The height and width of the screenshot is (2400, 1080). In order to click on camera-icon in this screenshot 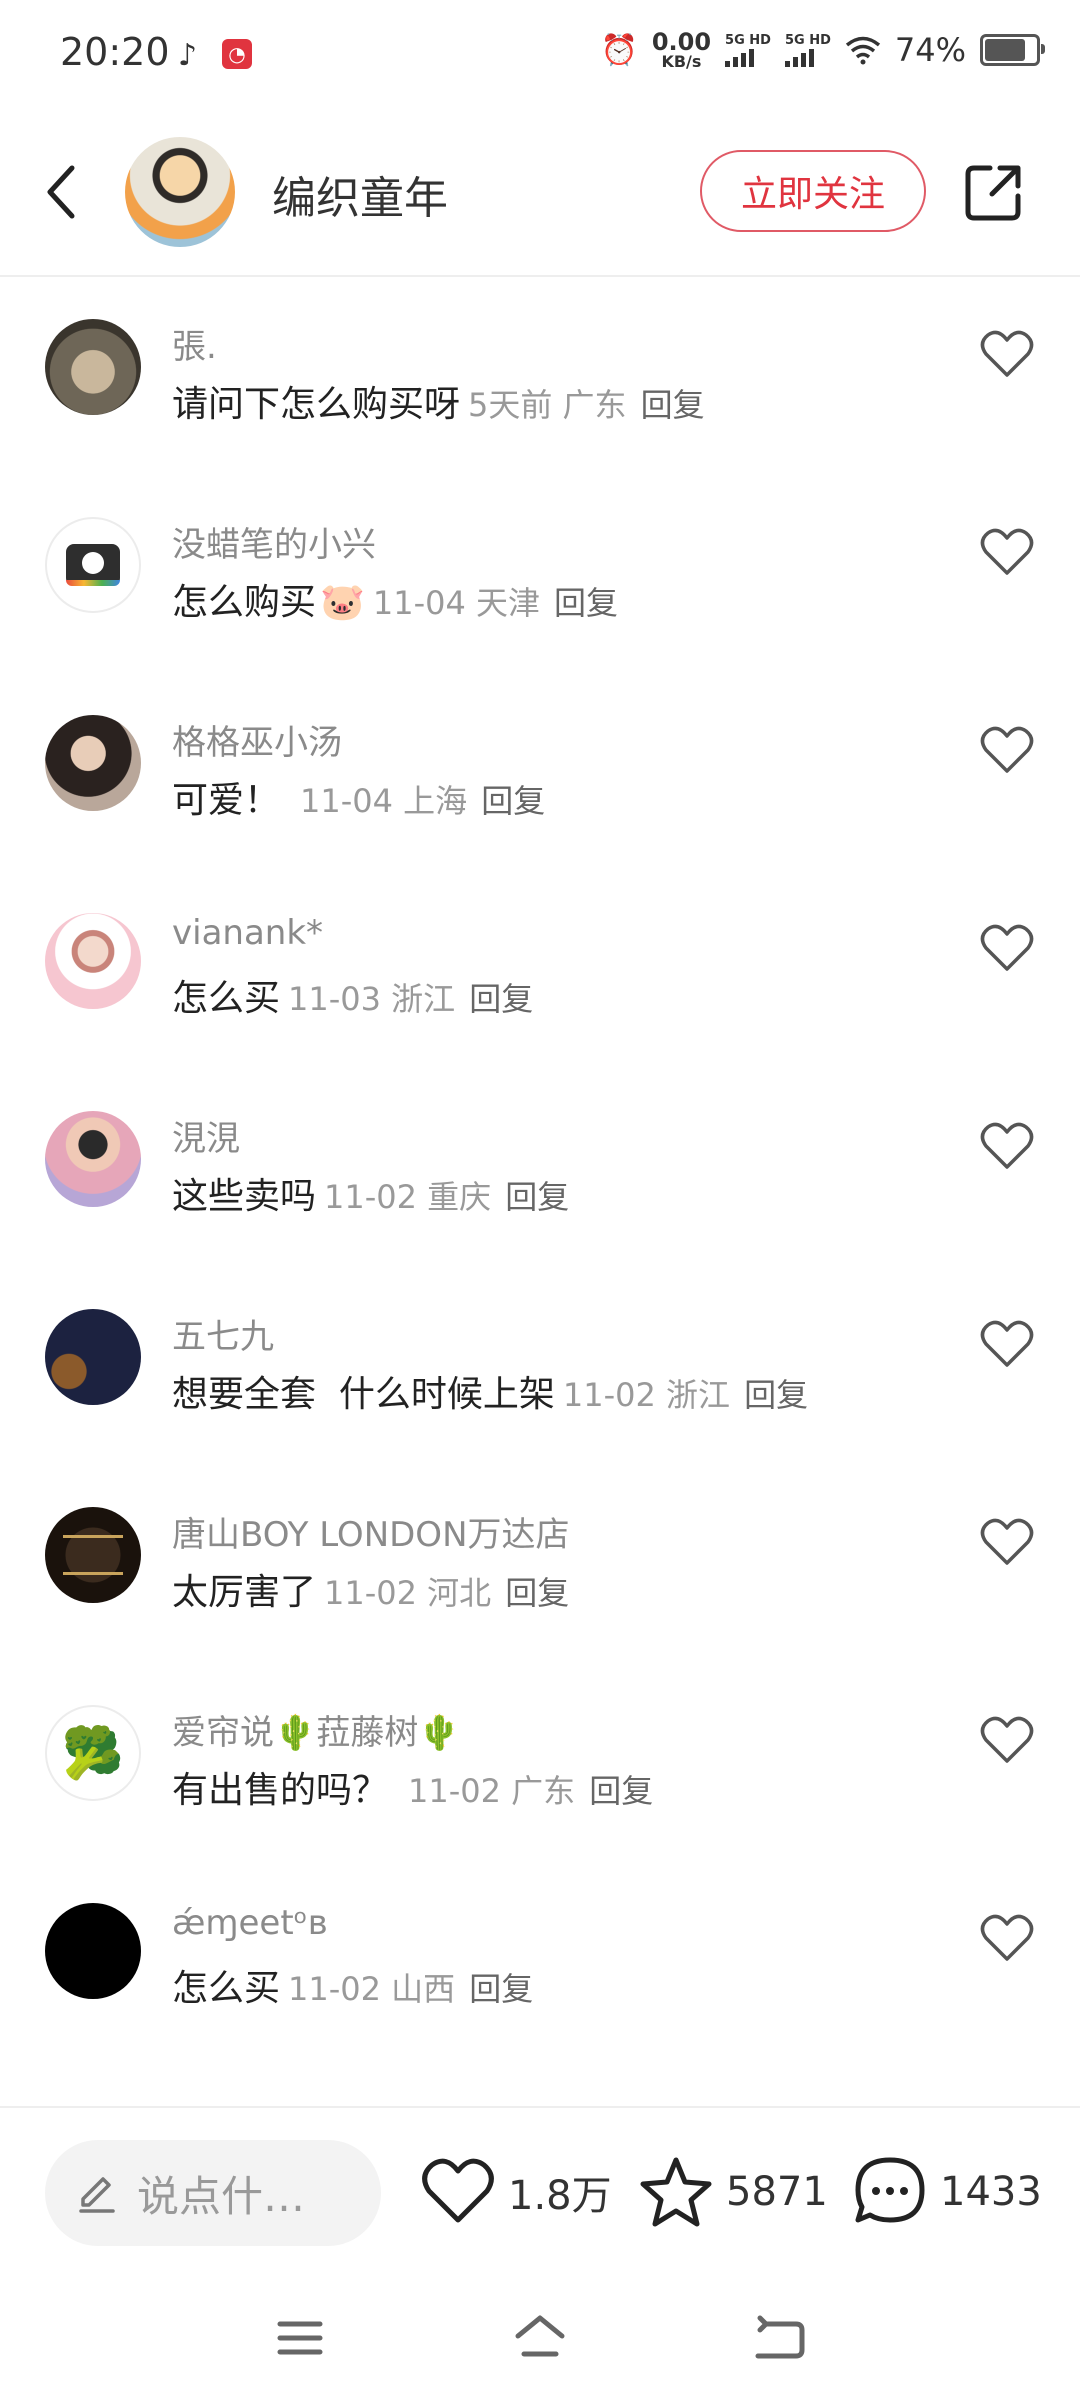, I will do `click(93, 565)`.